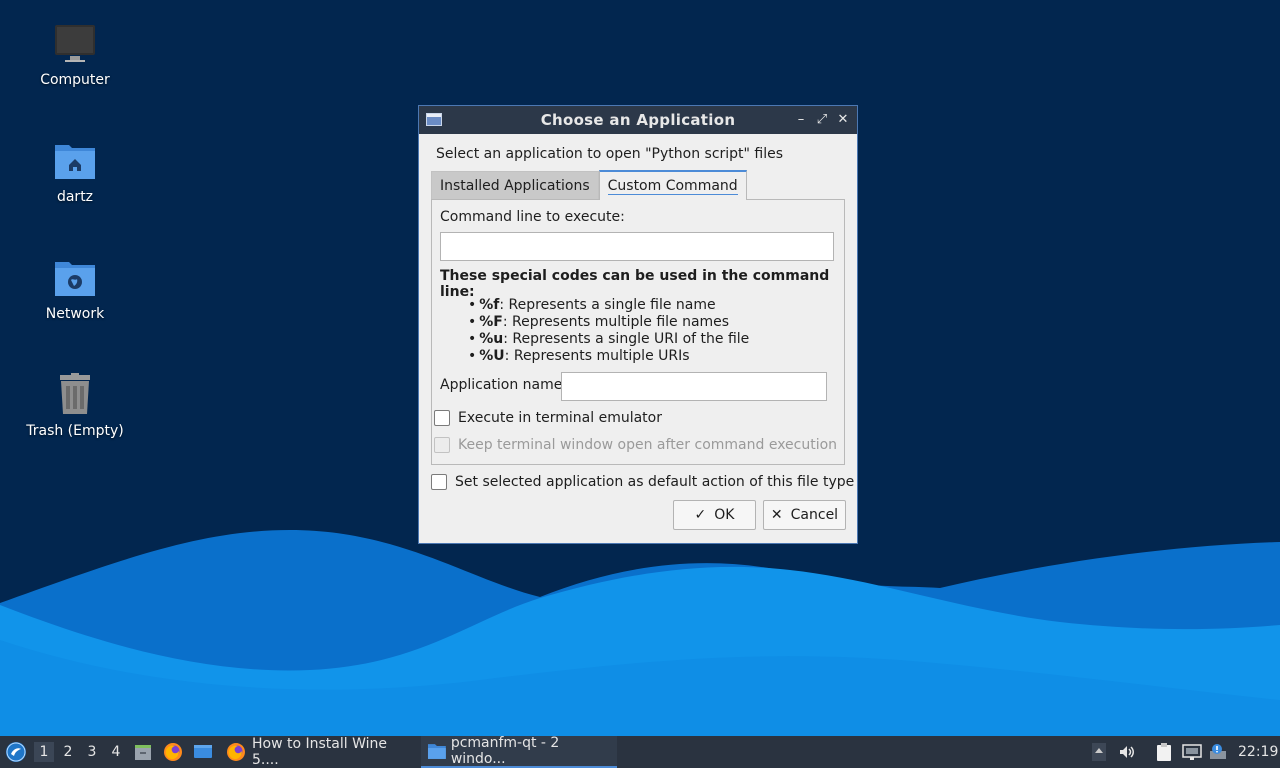 Image resolution: width=1280 pixels, height=768 pixels. Describe the element at coordinates (75, 161) in the screenshot. I see `home-folder-icon` at that location.